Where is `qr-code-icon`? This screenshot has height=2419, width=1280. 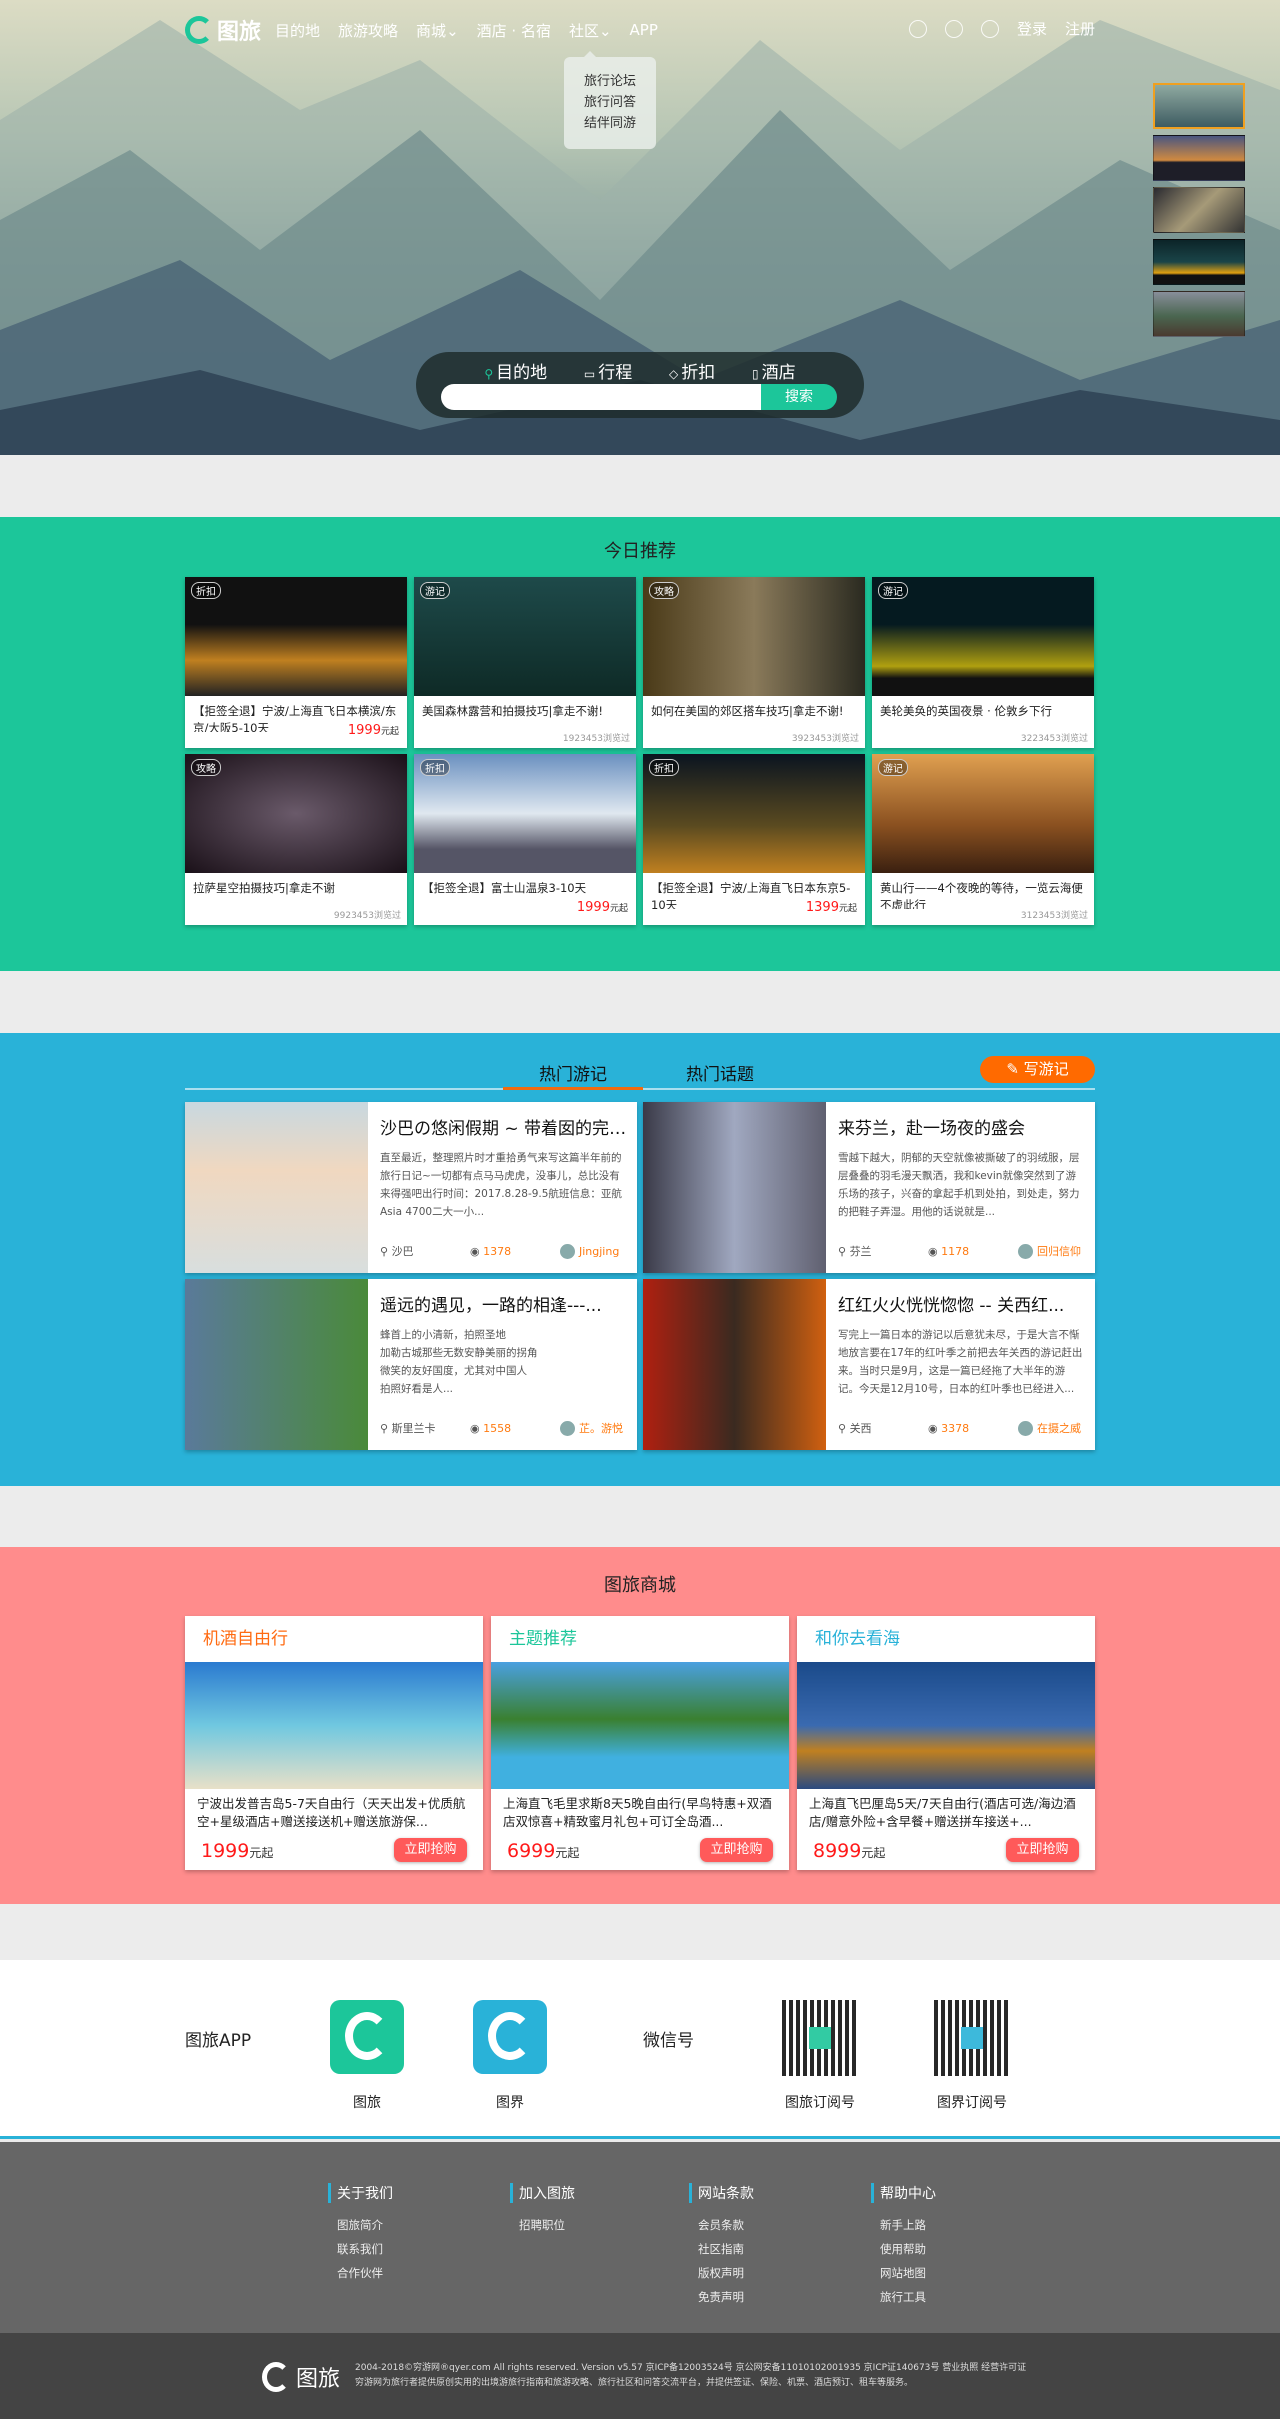
qr-code-icon is located at coordinates (972, 2038).